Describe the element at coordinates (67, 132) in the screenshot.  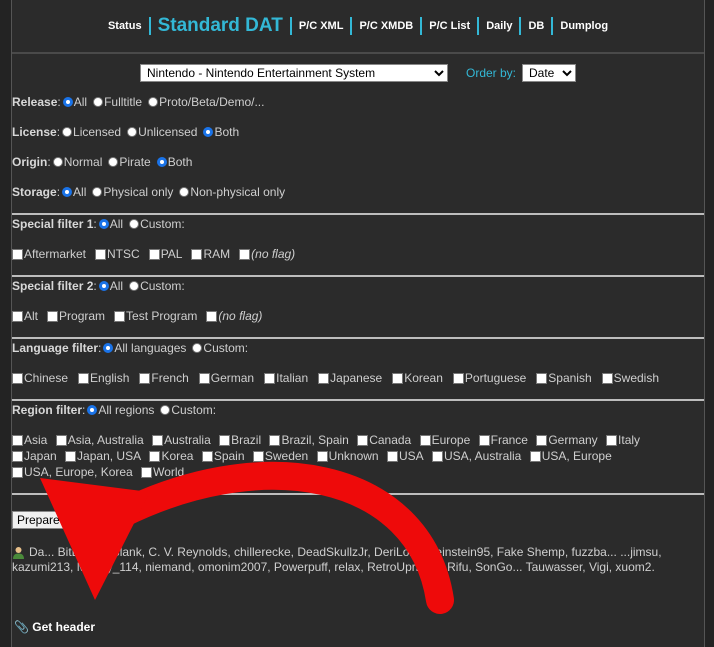
I see `license-licensed-radio` at that location.